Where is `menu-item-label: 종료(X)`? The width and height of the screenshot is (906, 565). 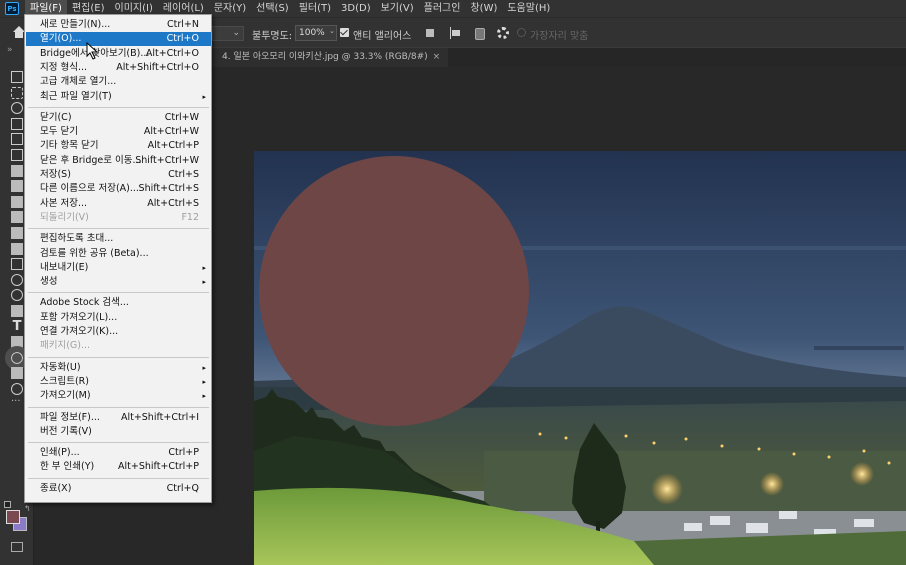
menu-item-label: 종료(X) is located at coordinates (56, 488).